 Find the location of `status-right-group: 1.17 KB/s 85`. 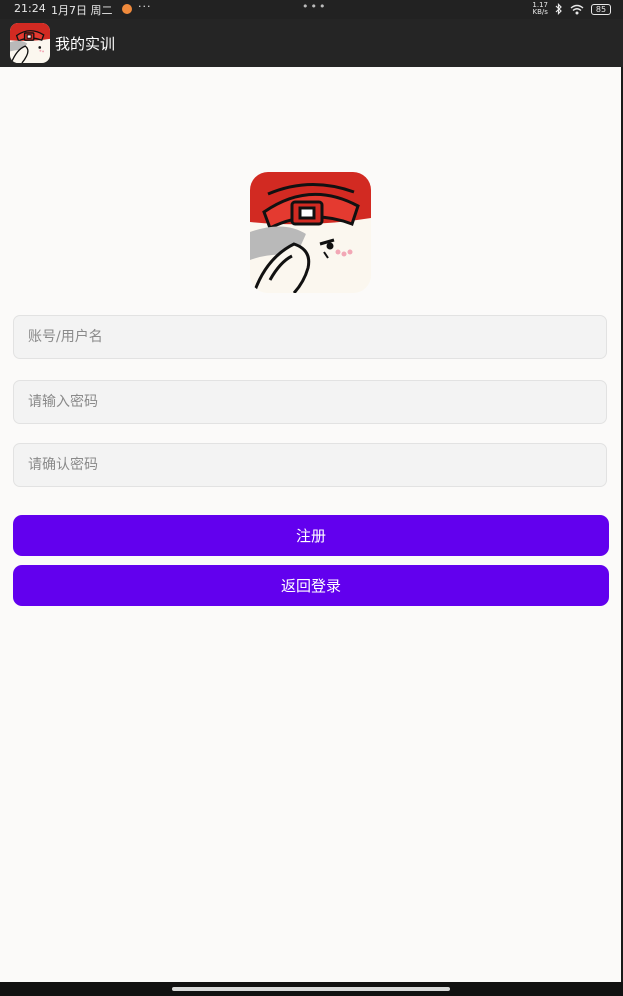

status-right-group: 1.17 KB/s 85 is located at coordinates (571, 9).